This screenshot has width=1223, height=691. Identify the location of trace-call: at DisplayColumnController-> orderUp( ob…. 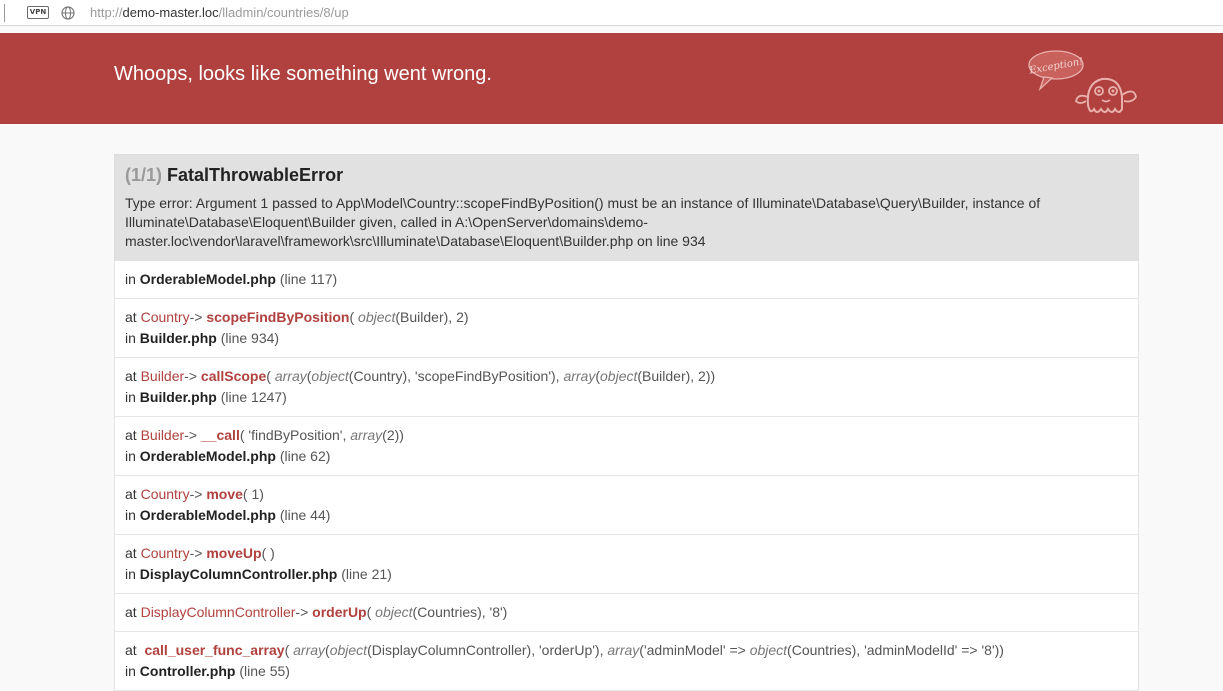
(316, 612).